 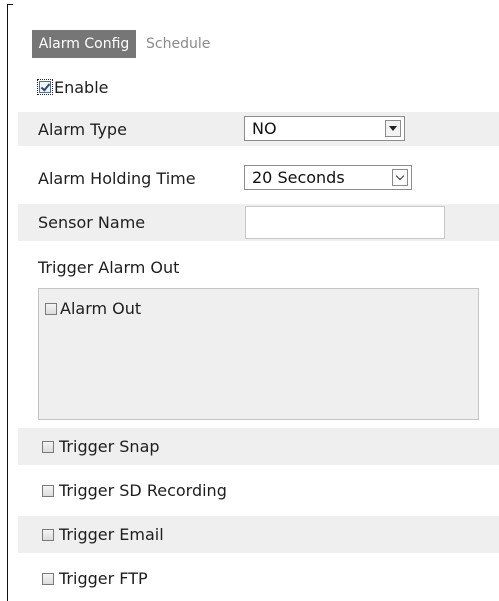 I want to click on trigger-ftp-checkbox, so click(x=48, y=578).